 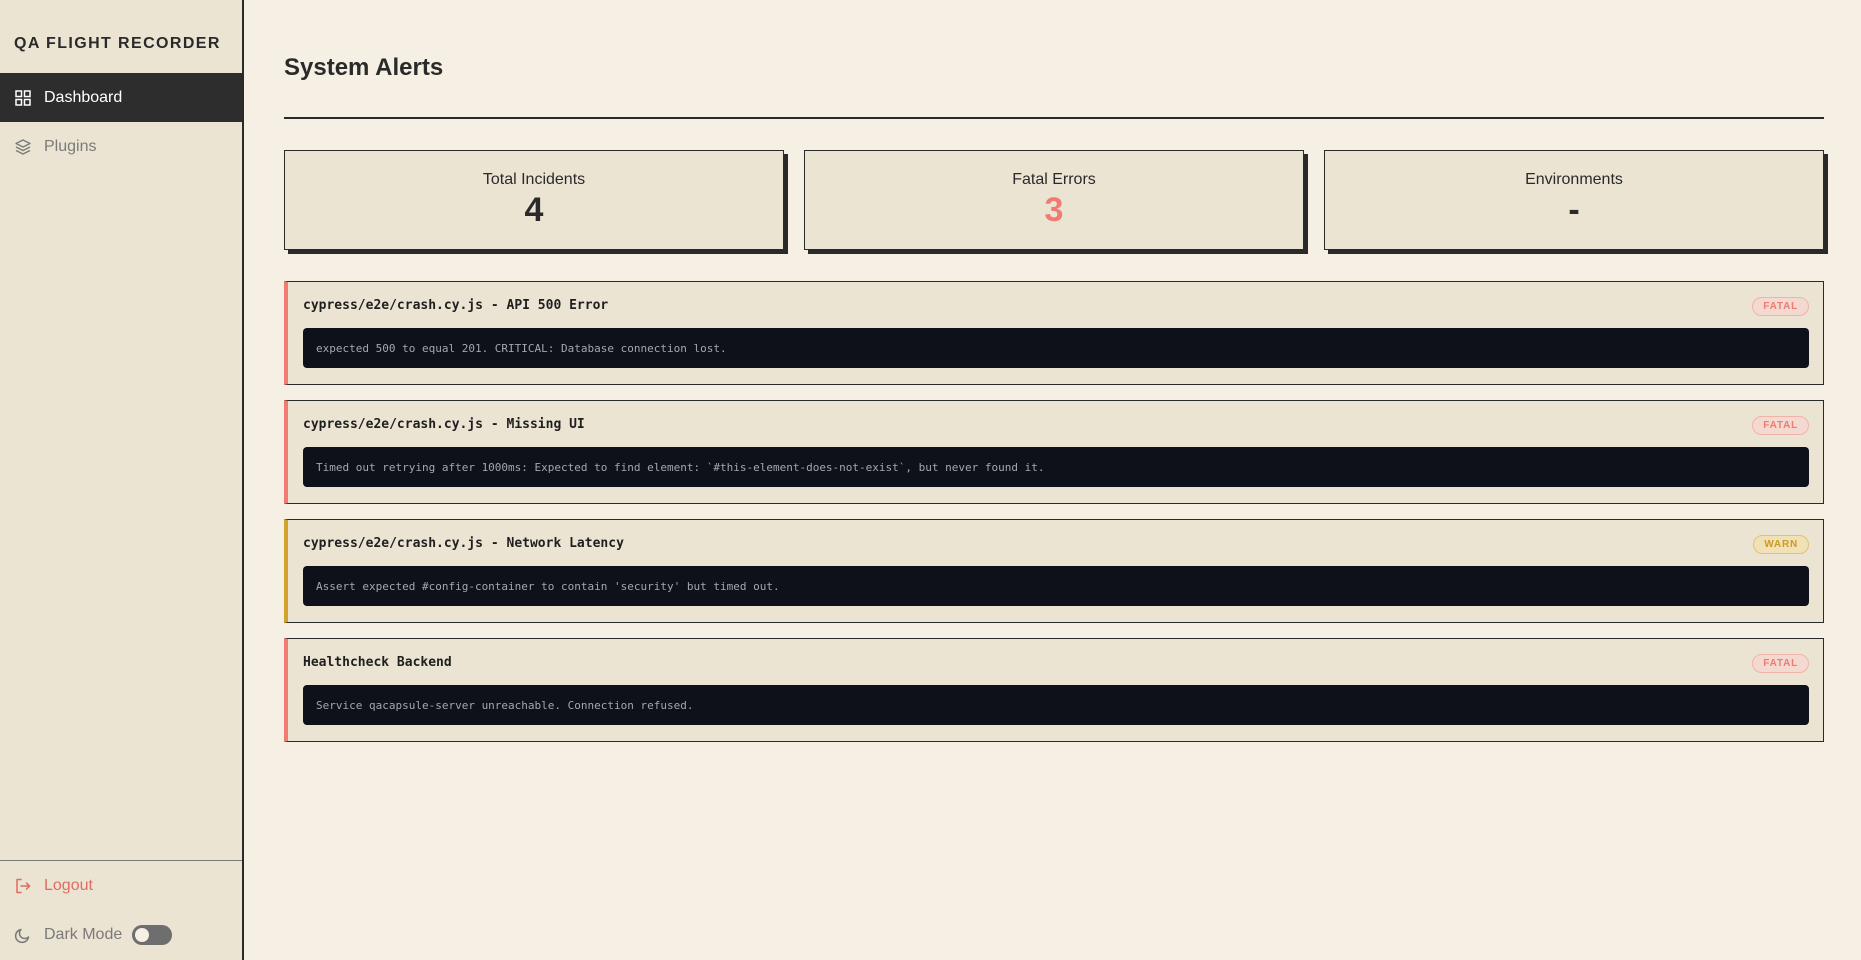 I want to click on grid-icon, so click(x=23, y=98).